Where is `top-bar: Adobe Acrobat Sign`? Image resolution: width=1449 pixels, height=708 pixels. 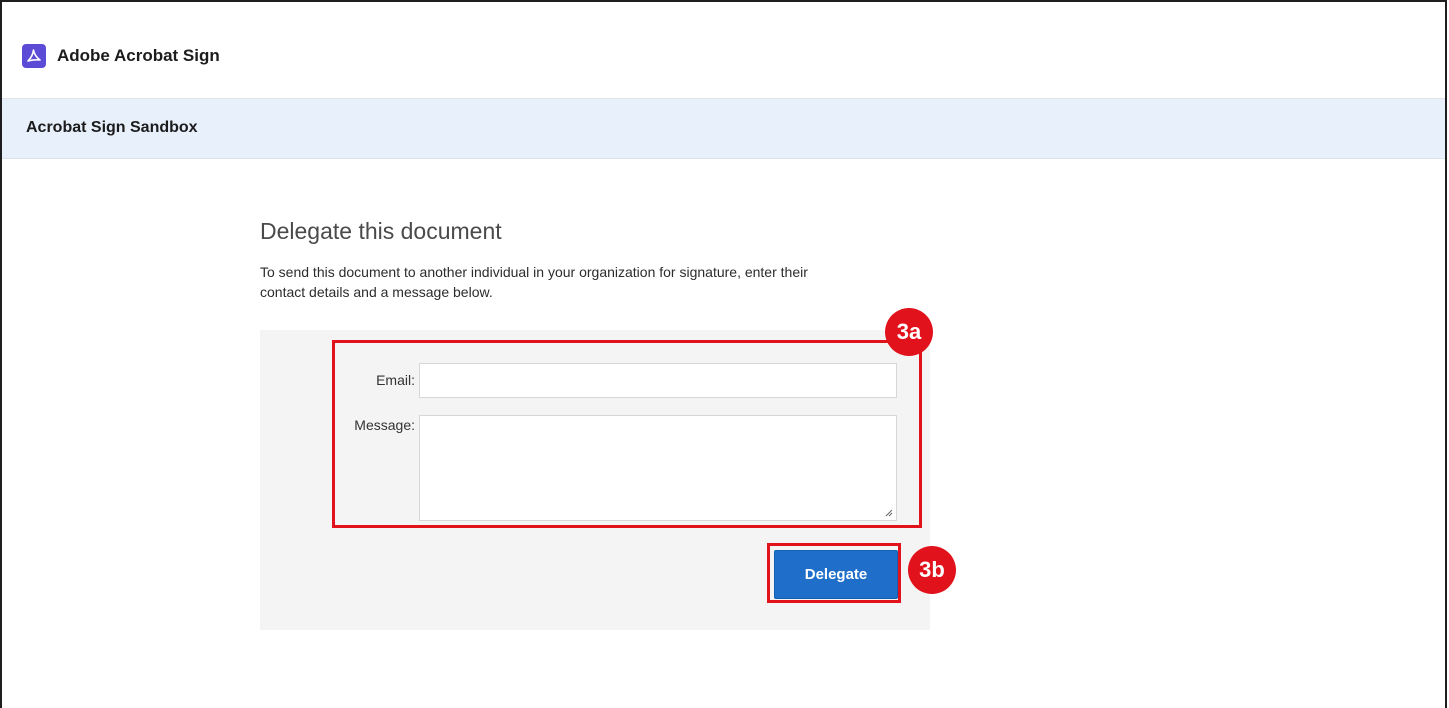 top-bar: Adobe Acrobat Sign is located at coordinates (723, 50).